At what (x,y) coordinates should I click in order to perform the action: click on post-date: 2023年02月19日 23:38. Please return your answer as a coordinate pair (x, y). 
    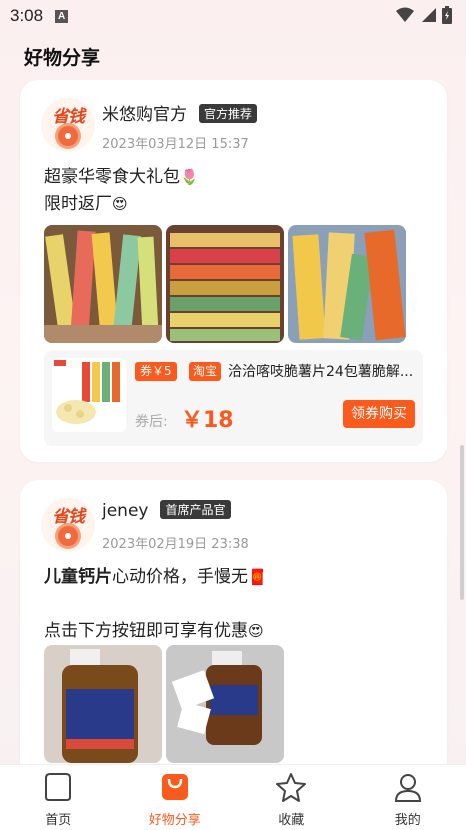
    Looking at the image, I should click on (175, 544).